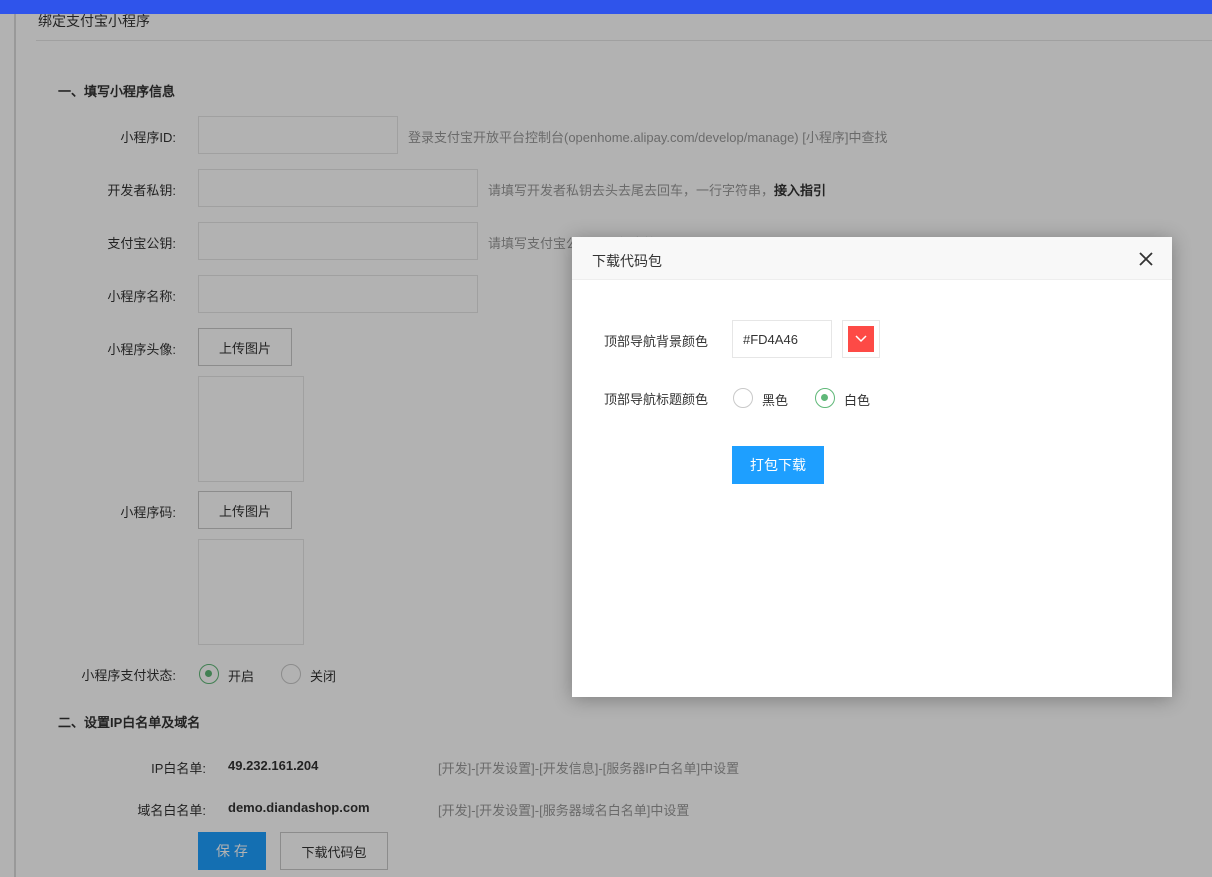  I want to click on bg-color-label: 顶部导航背景颜色, so click(656, 341).